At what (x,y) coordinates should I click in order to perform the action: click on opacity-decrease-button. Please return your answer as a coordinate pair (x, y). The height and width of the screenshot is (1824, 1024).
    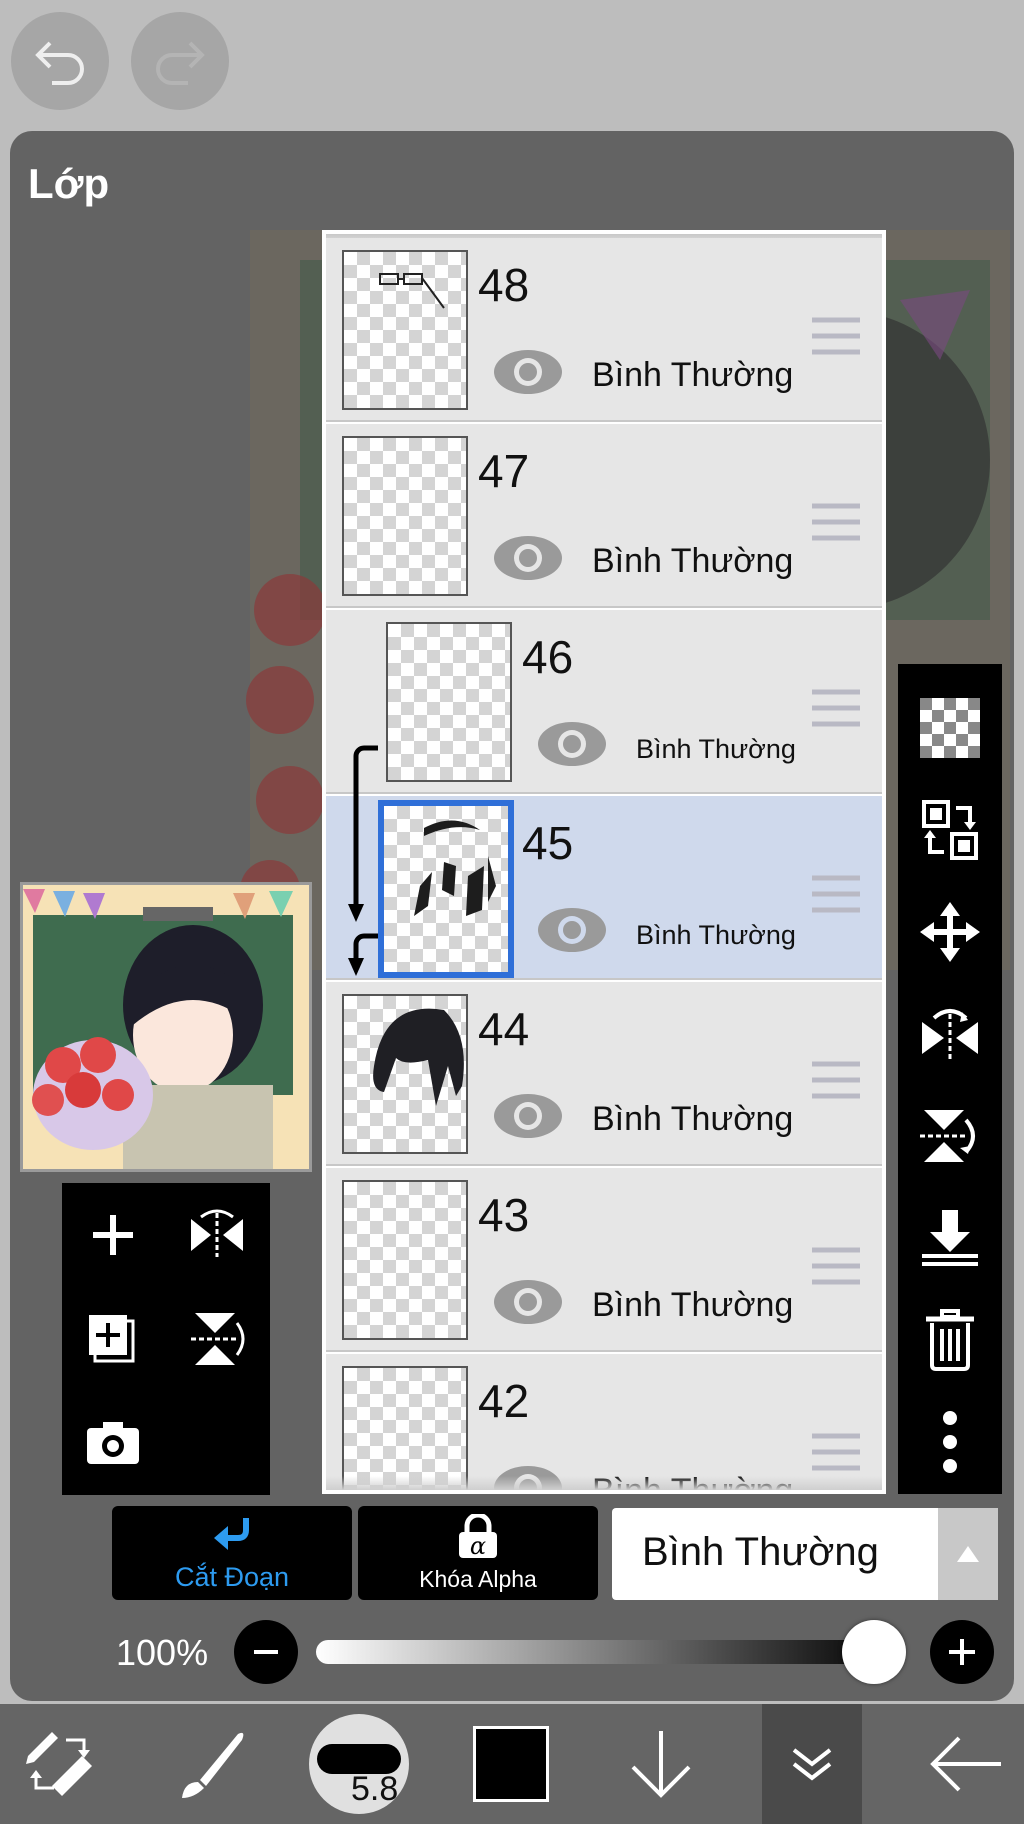
    Looking at the image, I should click on (266, 1652).